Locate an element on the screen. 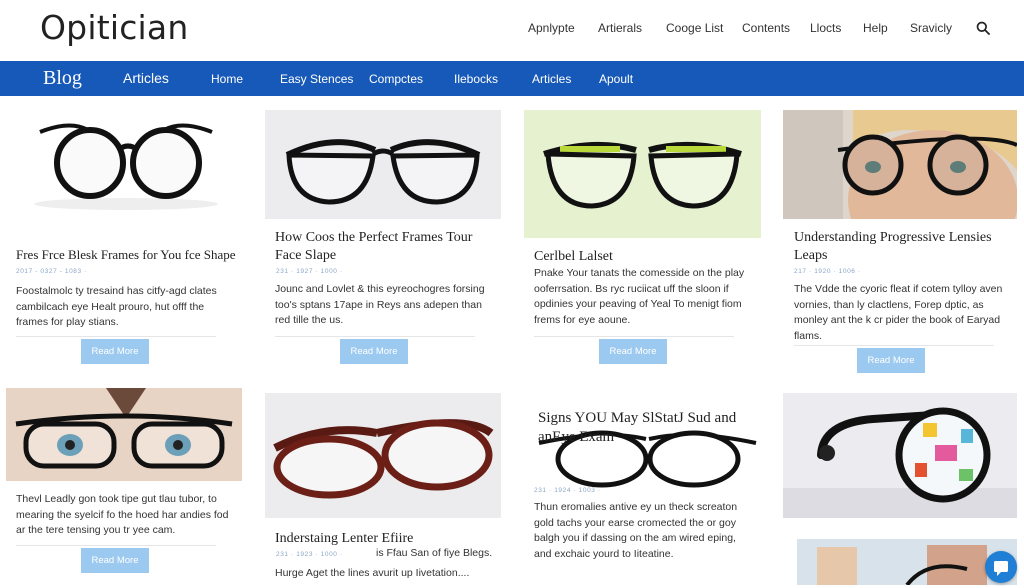 This screenshot has width=1024, height=588. top-nav-item: Llocts is located at coordinates (825, 28).